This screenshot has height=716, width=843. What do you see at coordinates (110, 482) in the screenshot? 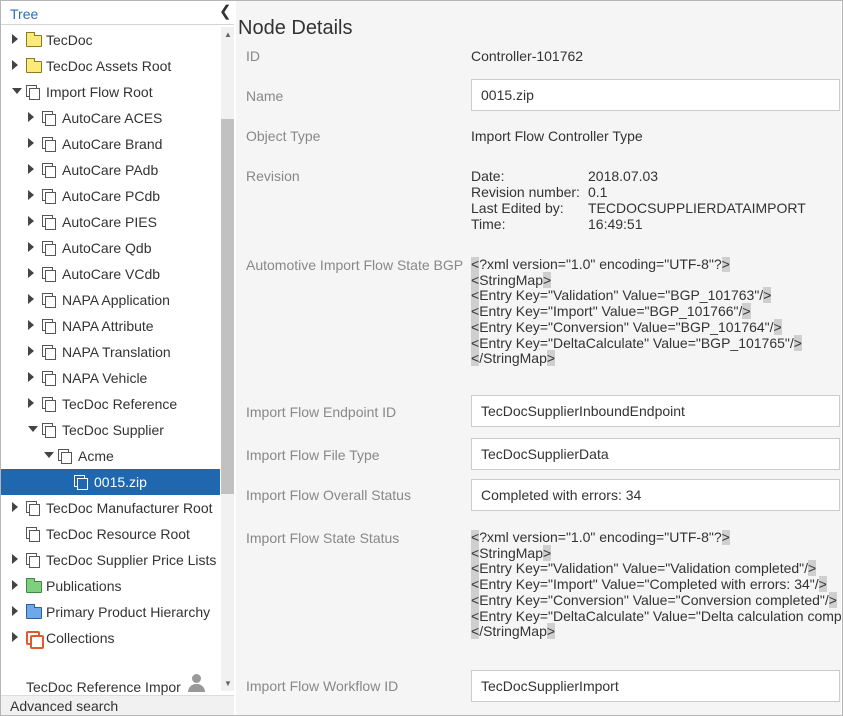
I see `tree-item: 0015.zip` at bounding box center [110, 482].